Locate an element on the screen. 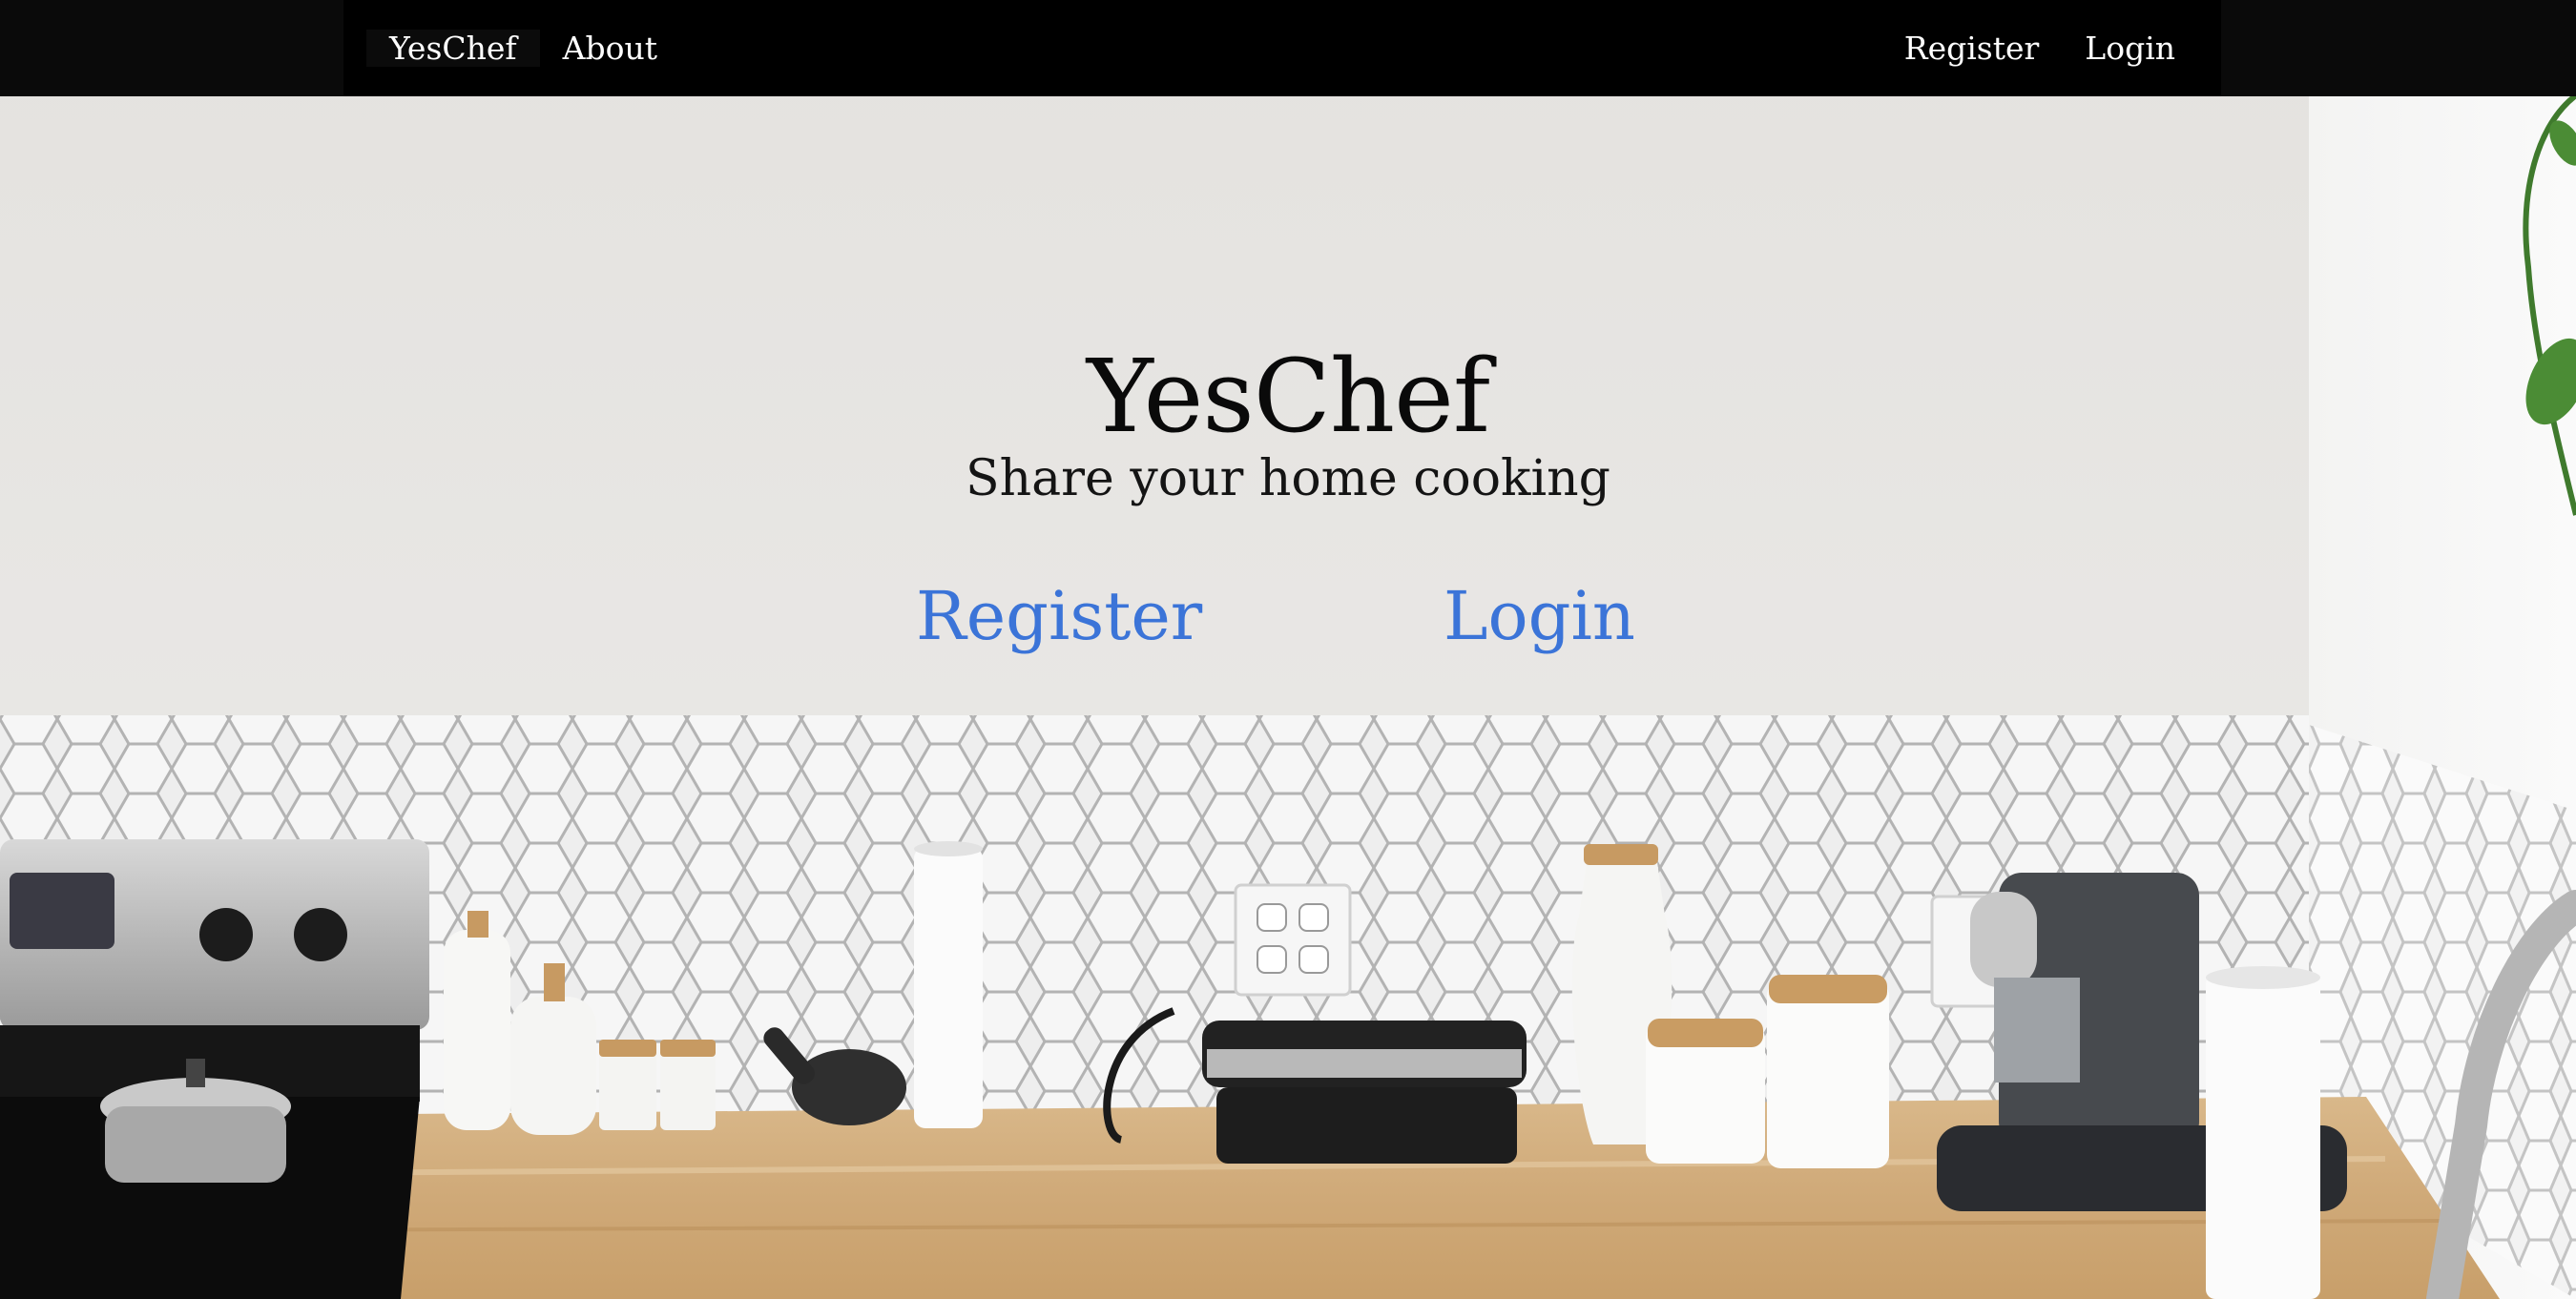  hero-register-link: Register is located at coordinates (1059, 616).